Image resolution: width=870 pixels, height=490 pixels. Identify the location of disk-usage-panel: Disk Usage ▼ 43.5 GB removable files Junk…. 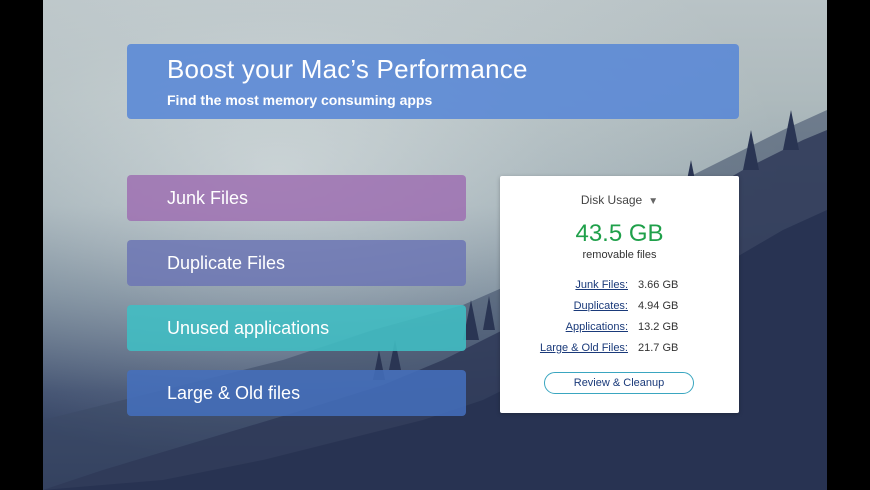
(619, 294).